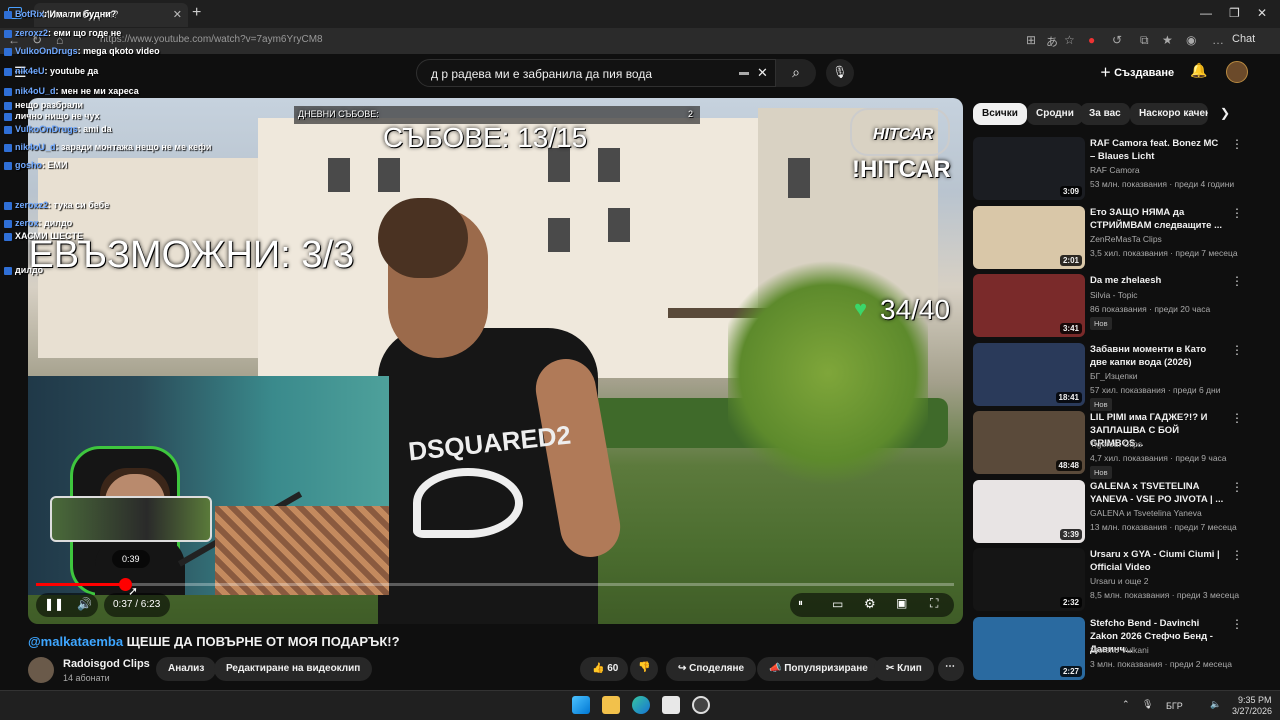 The width and height of the screenshot is (1280, 720). What do you see at coordinates (1052, 41) in the screenshot?
I see `translate-icon: あ` at bounding box center [1052, 41].